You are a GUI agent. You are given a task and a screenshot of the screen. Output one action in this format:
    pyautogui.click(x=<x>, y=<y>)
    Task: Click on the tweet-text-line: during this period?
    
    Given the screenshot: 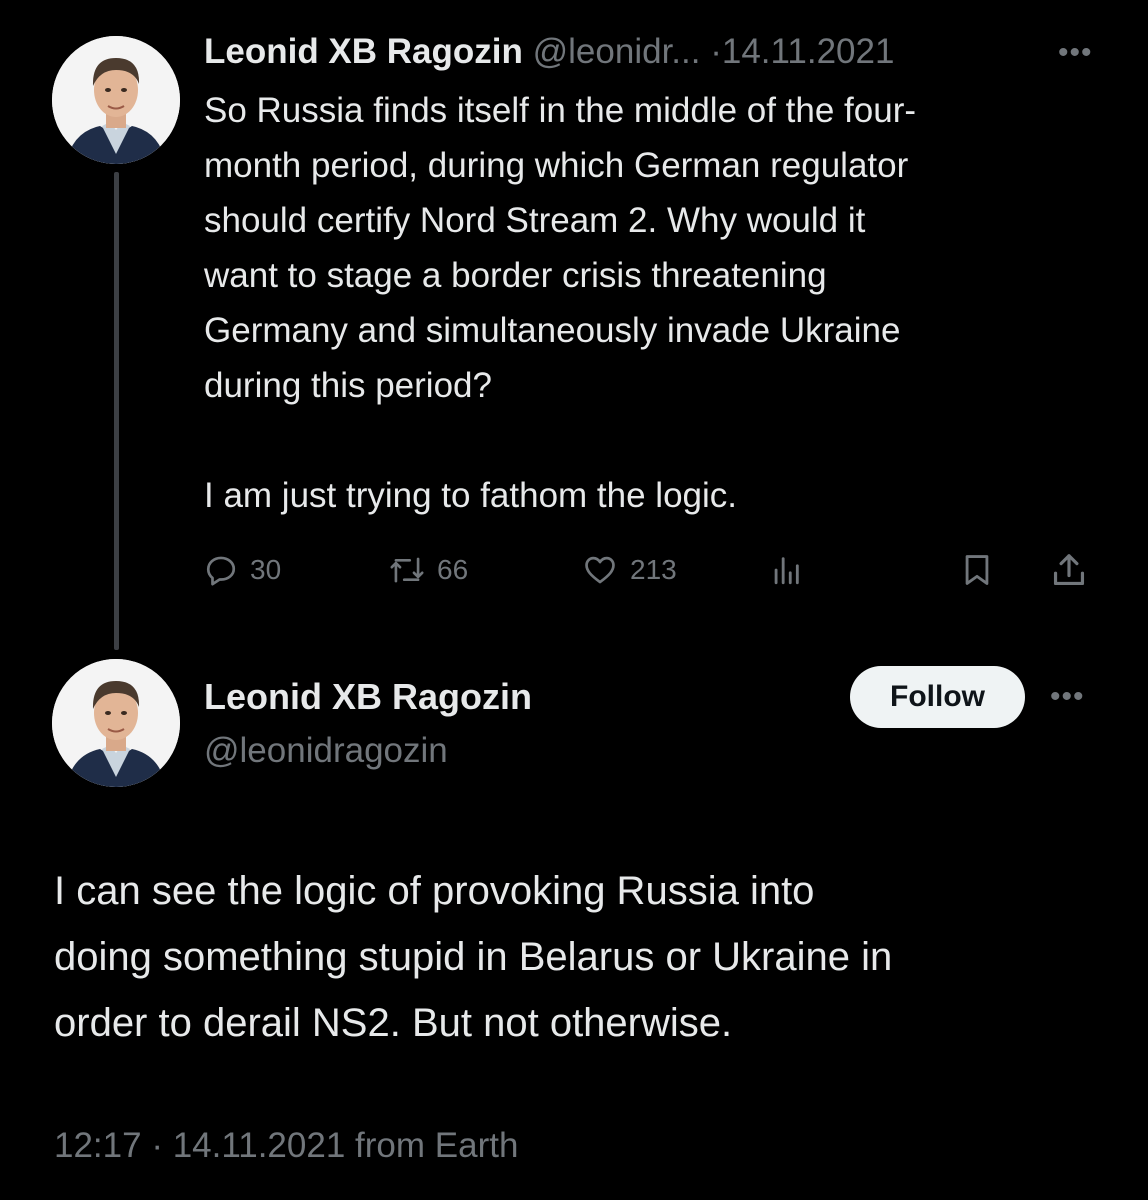 What is the action you would take?
    pyautogui.click(x=348, y=385)
    